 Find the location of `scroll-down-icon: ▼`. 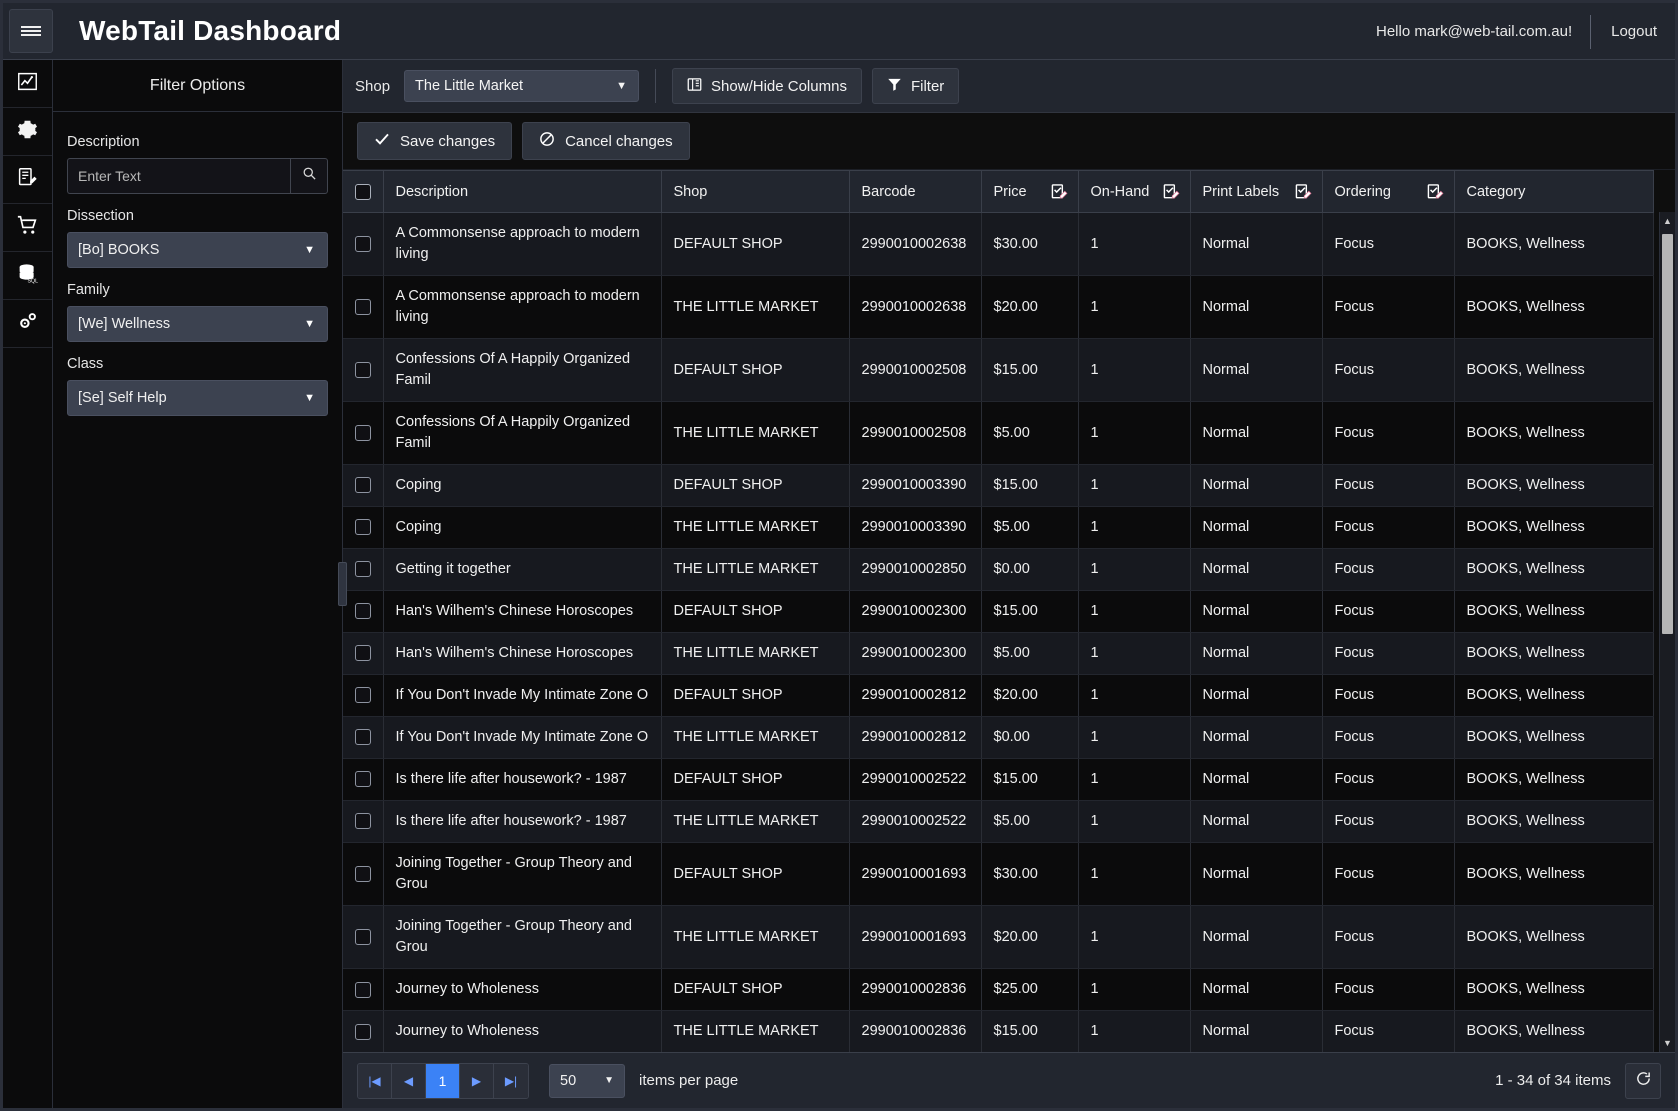

scroll-down-icon: ▼ is located at coordinates (1667, 1043).